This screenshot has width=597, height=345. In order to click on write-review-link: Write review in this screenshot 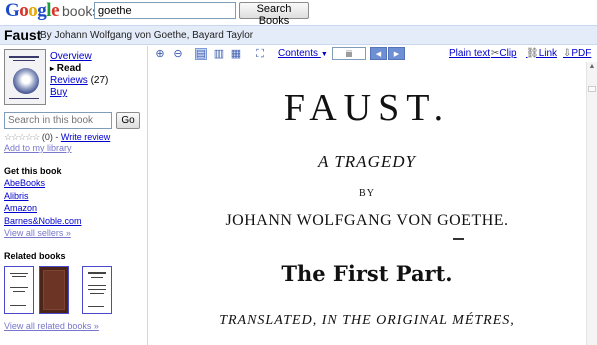, I will do `click(85, 137)`.